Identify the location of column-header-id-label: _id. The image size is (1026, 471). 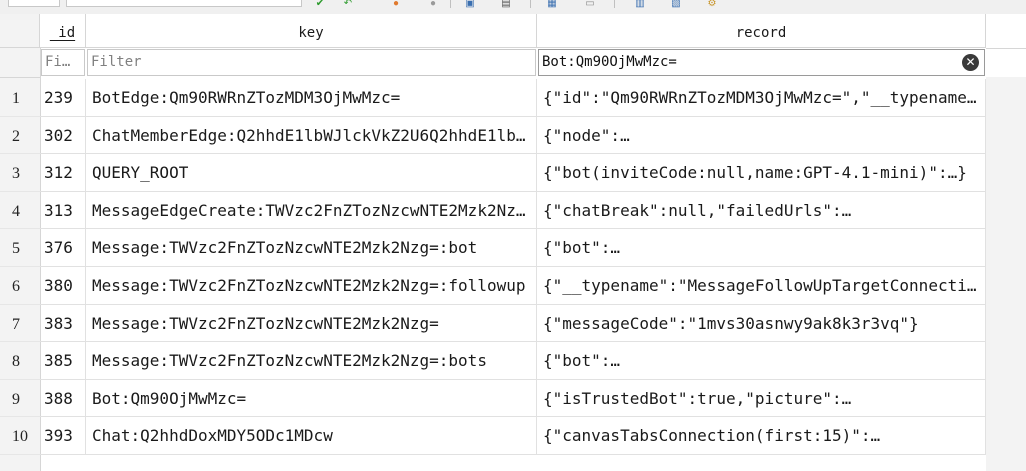
(62, 33).